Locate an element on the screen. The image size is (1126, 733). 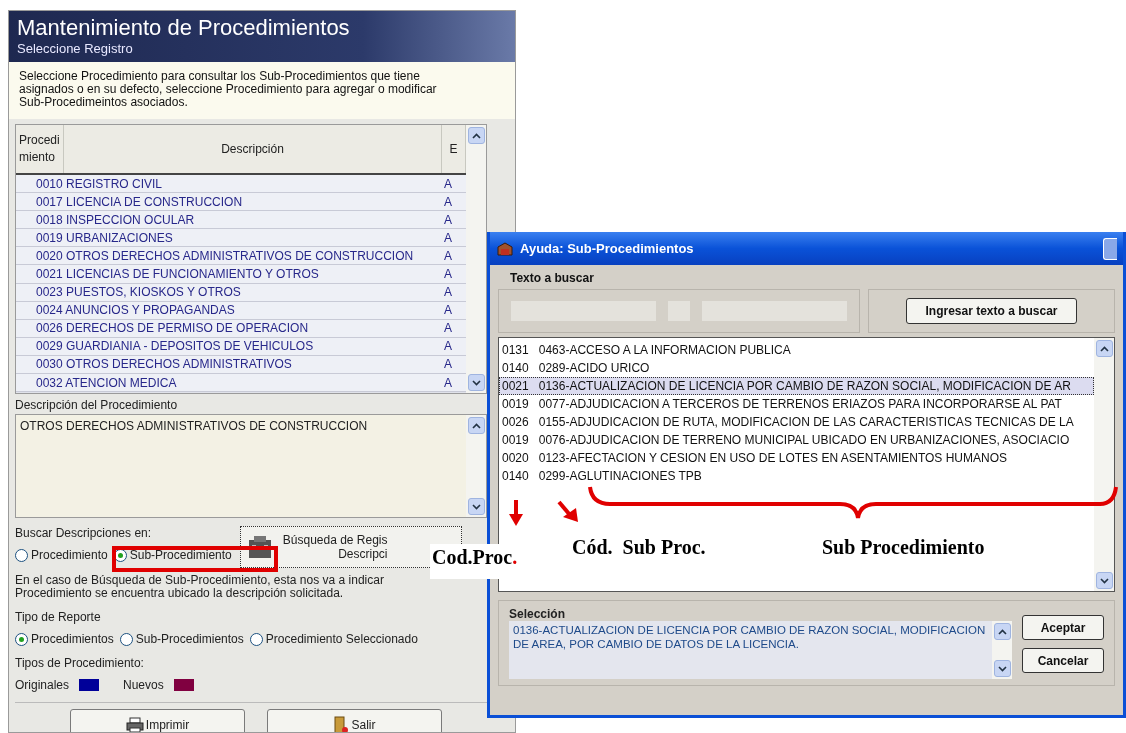
exit-button: Salir is located at coordinates (354, 720).